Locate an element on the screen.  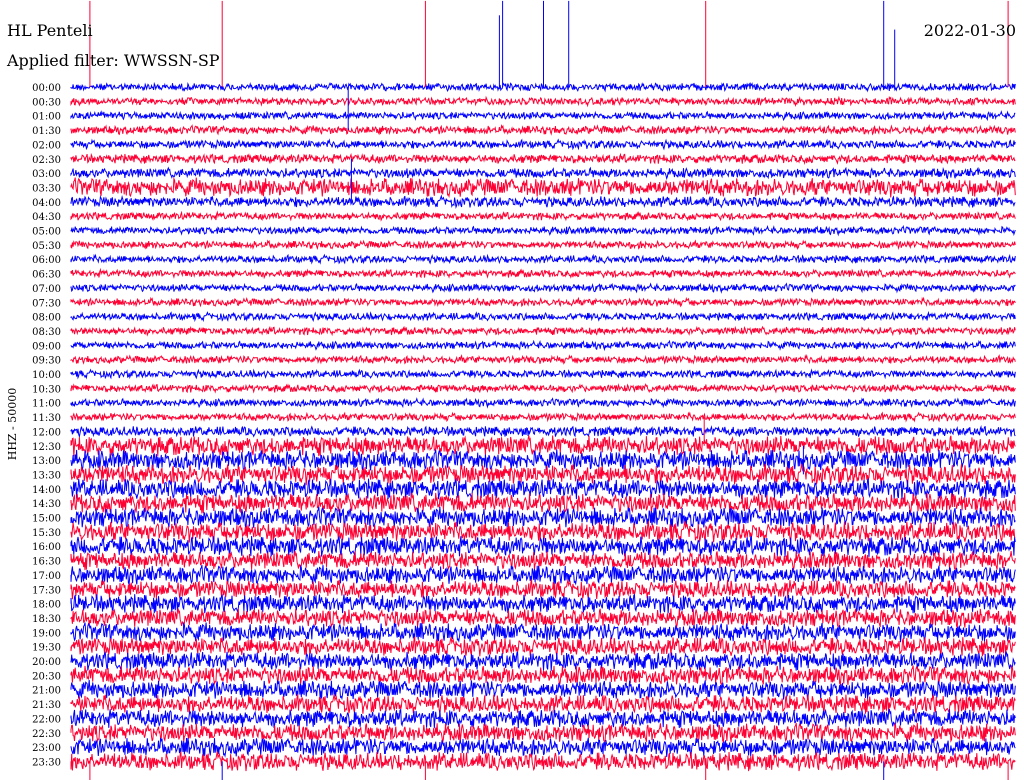
time-tick-label: 01:30 is located at coordinates (46, 131).